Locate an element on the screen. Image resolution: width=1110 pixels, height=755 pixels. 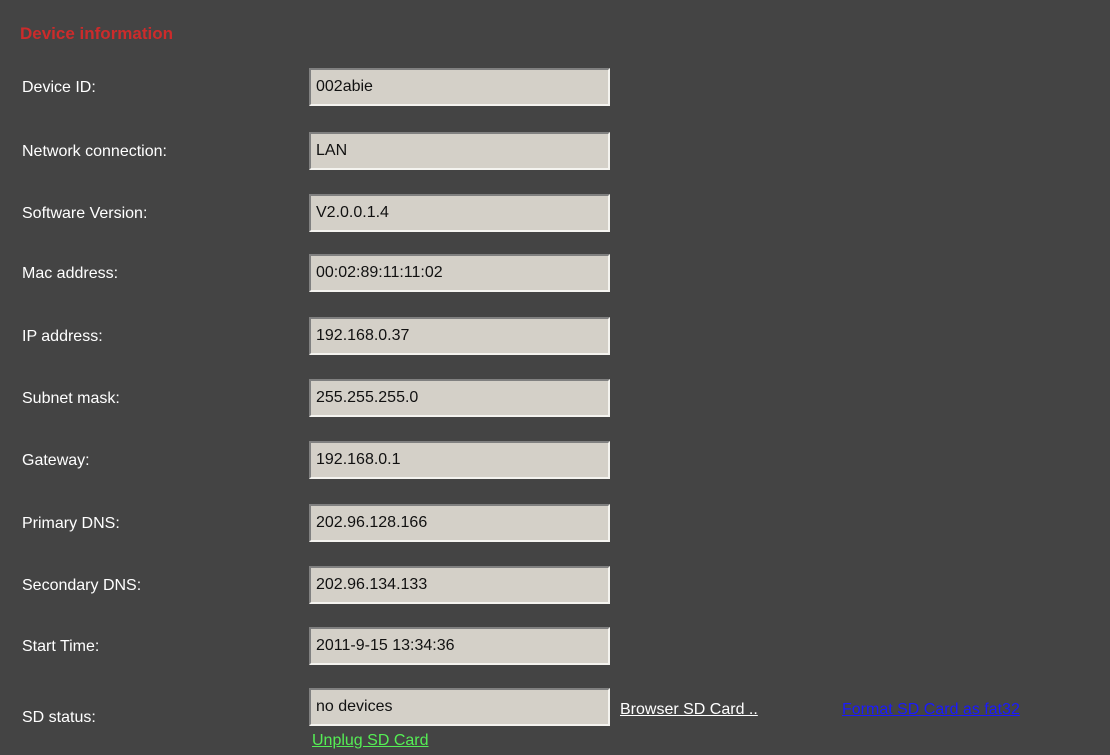
format-sd-card-link: Format SD Card as fat32 is located at coordinates (931, 710).